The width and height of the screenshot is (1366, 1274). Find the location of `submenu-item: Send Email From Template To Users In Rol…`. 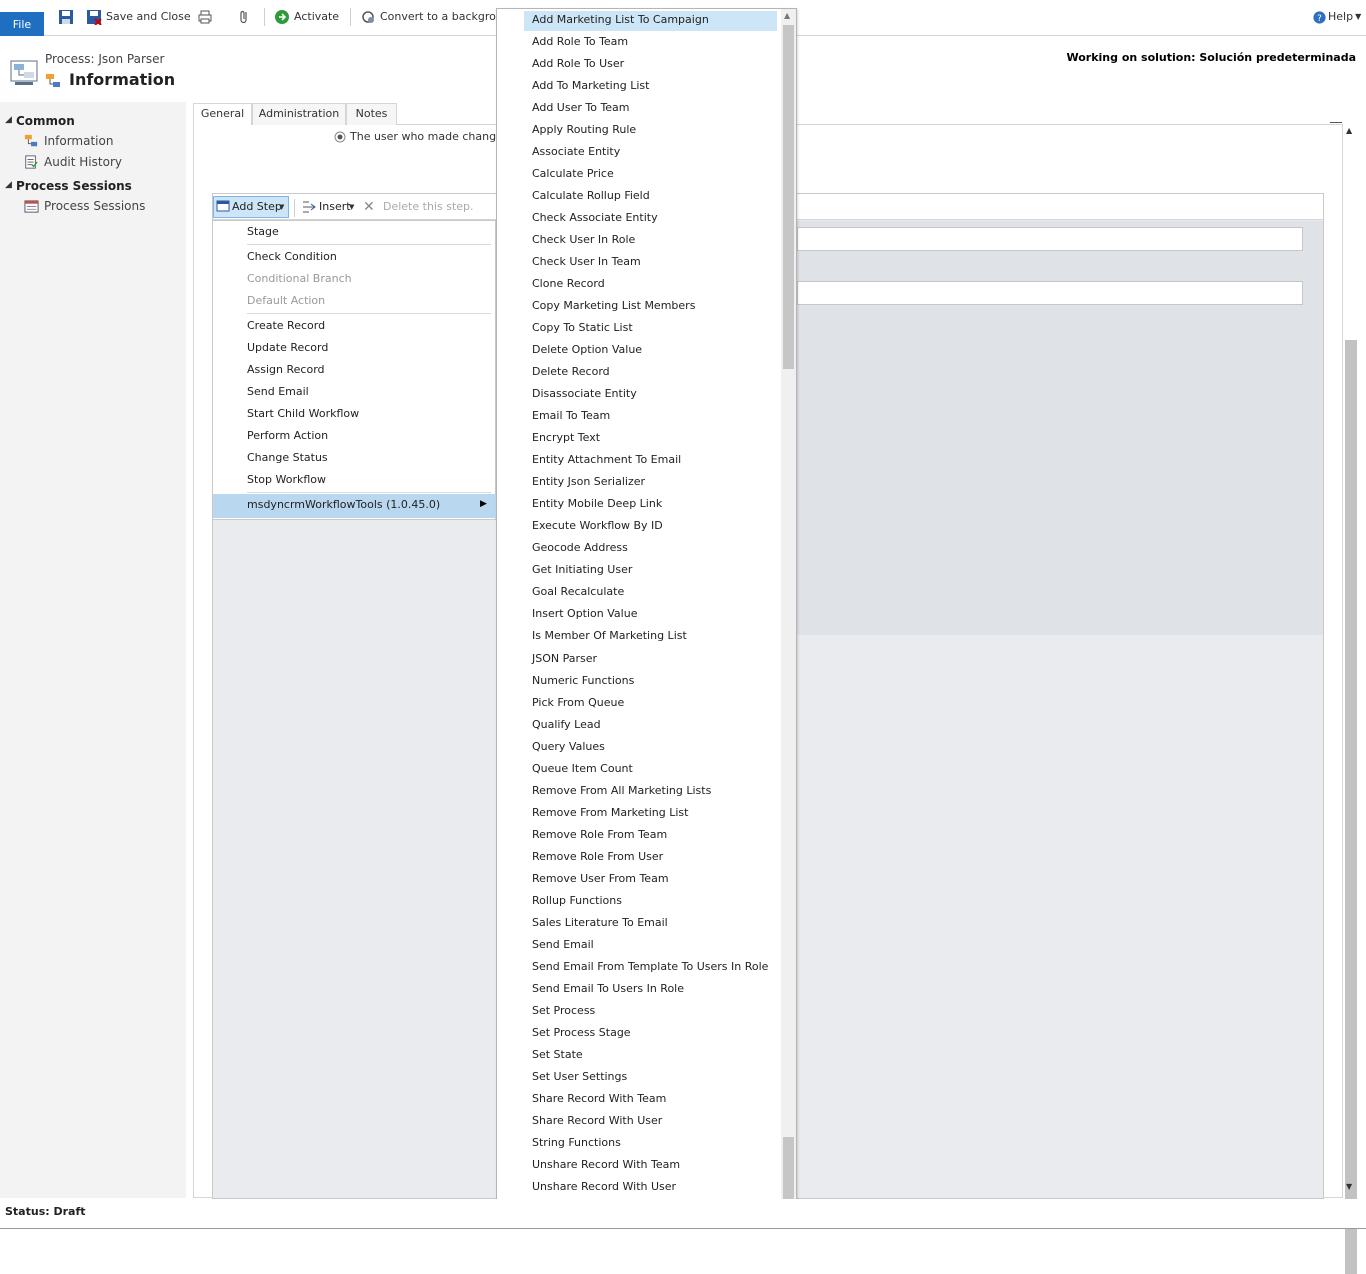

submenu-item: Send Email From Template To Users In Rol… is located at coordinates (650, 966).